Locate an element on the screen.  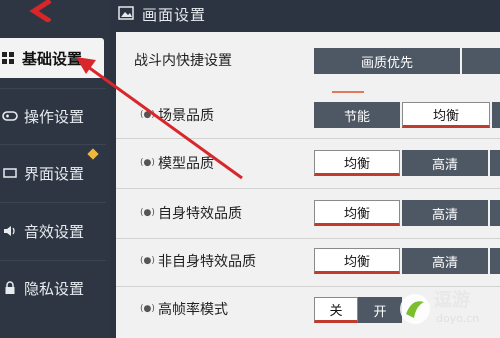
header: 画面设置 is located at coordinates (305, 14).